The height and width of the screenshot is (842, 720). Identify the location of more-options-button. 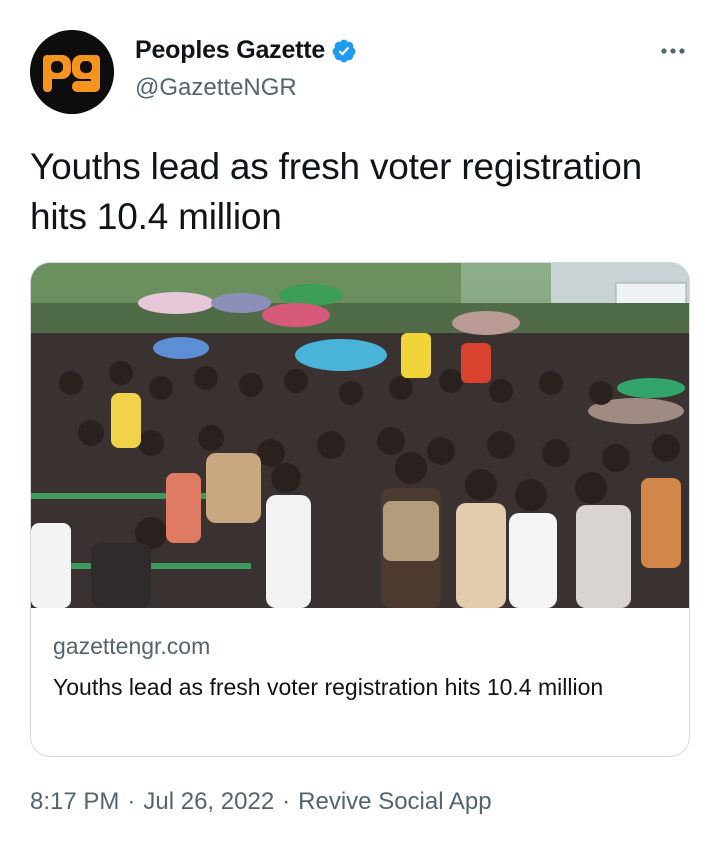
(673, 51).